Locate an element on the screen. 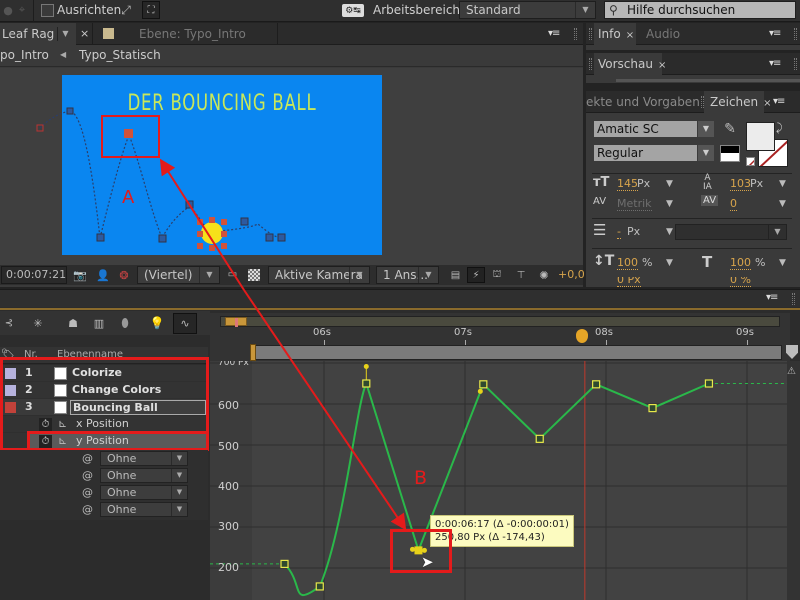 This screenshot has height=600, width=800. brainstorm-icon: 💡 is located at coordinates (157, 323).